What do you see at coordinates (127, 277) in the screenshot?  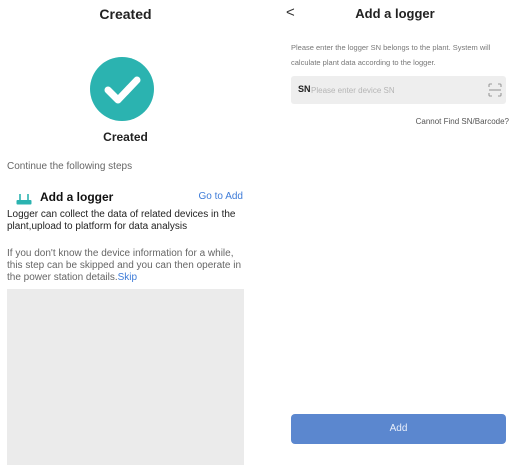 I see `skip-link: Skip` at bounding box center [127, 277].